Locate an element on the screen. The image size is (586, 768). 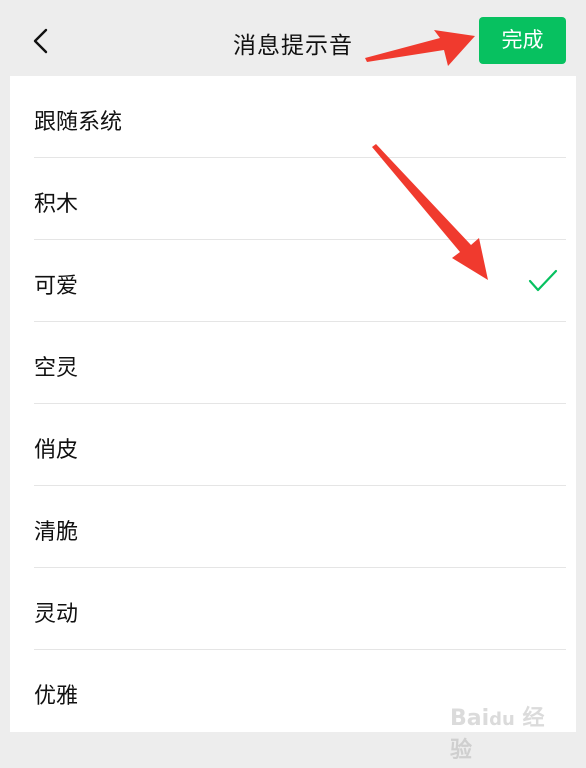
list-item-label: 空灵 is located at coordinates (56, 368).